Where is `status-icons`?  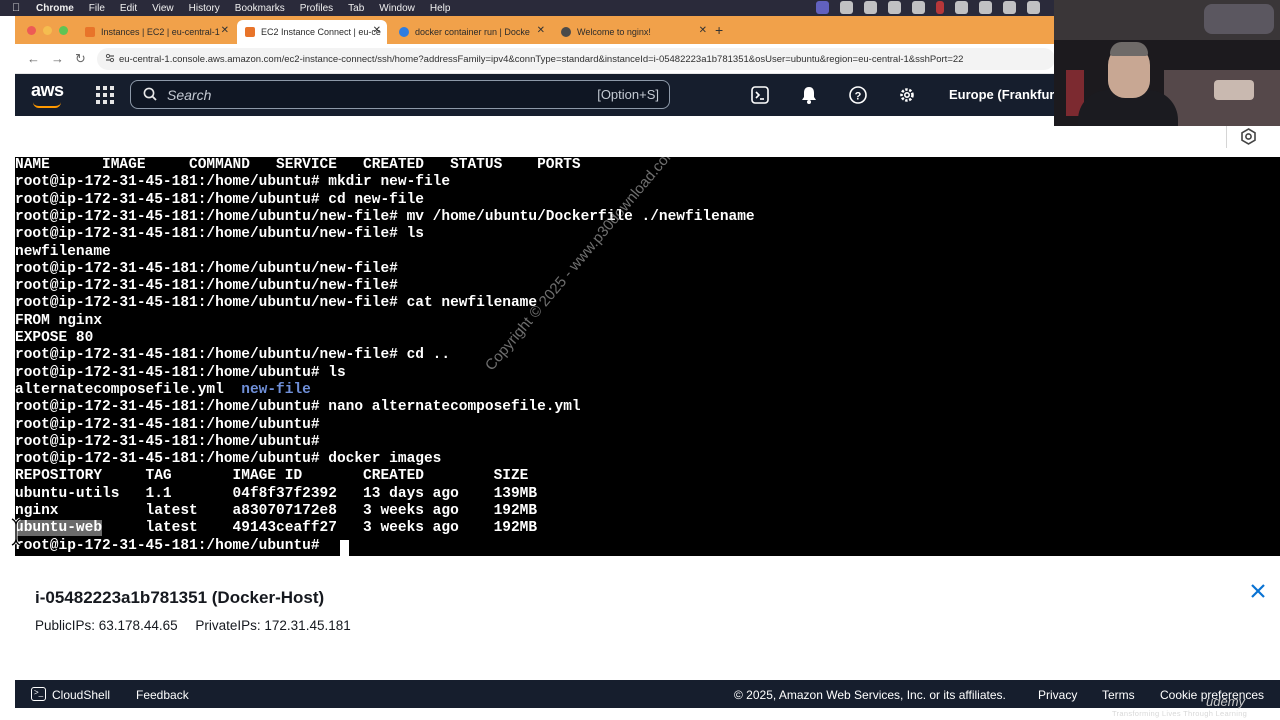
status-icons is located at coordinates (928, 7).